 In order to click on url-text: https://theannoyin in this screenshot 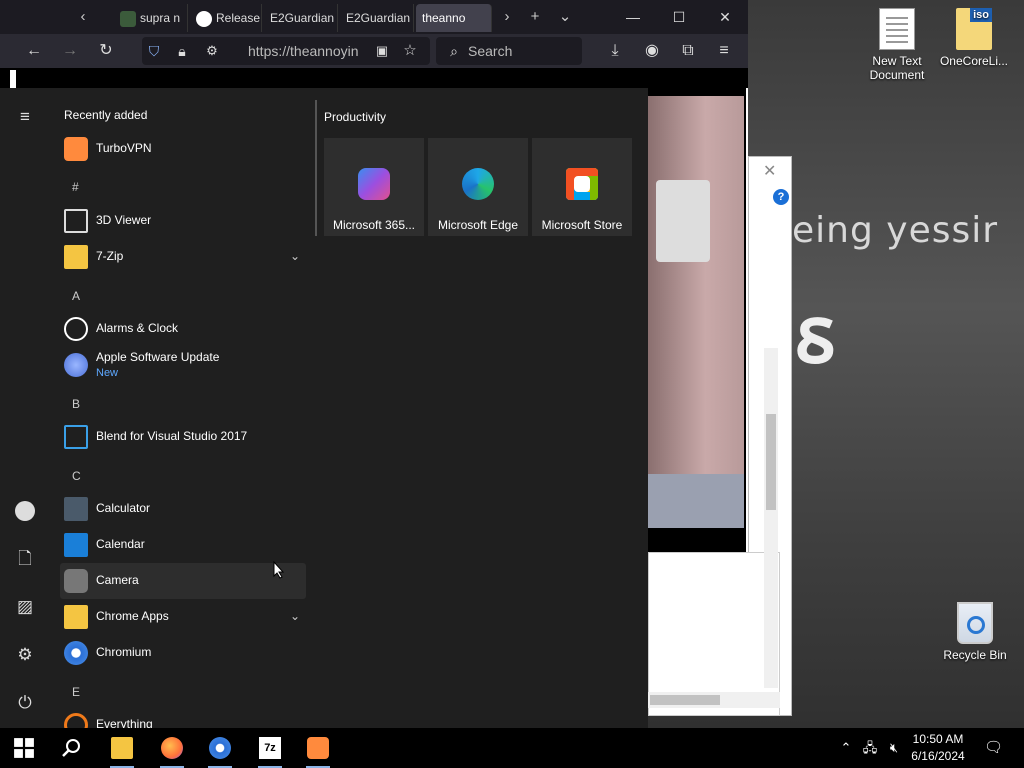, I will do `click(303, 51)`.